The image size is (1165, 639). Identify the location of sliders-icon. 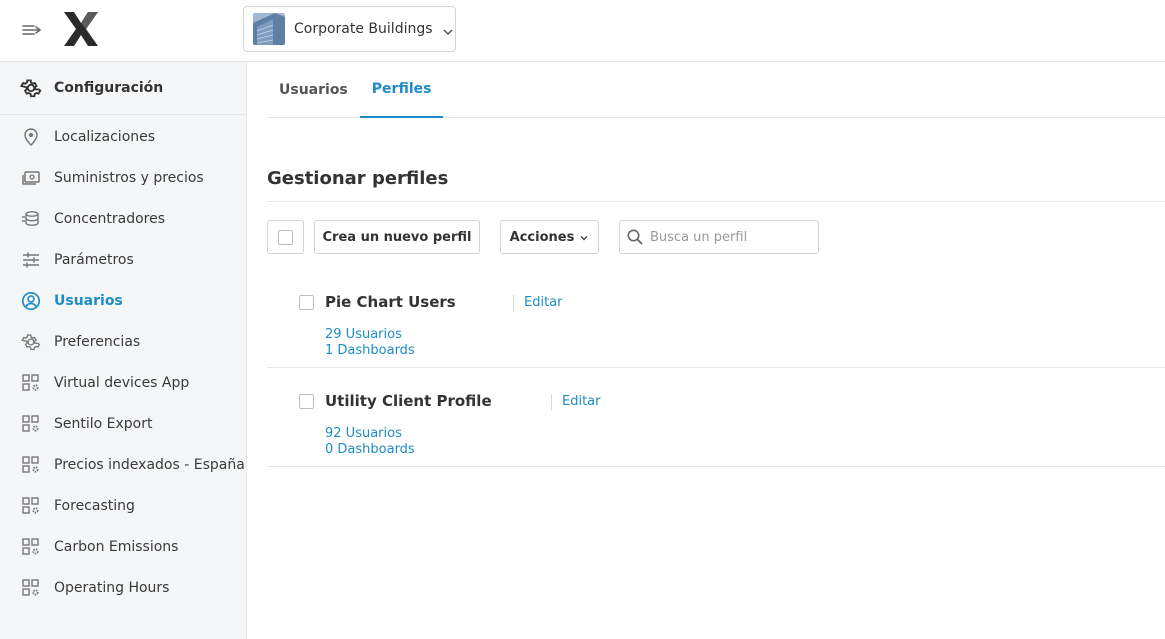
(31, 260).